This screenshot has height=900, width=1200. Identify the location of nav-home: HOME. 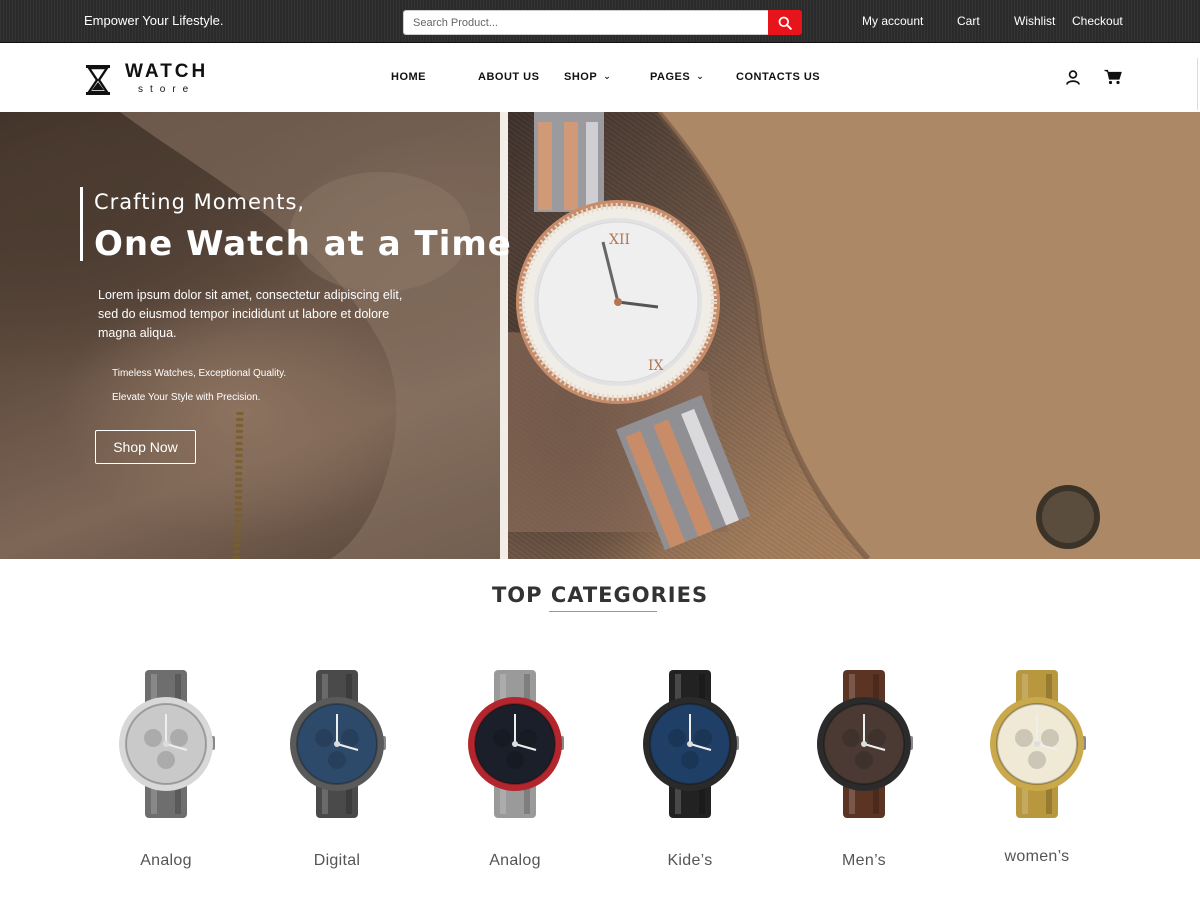
(408, 77).